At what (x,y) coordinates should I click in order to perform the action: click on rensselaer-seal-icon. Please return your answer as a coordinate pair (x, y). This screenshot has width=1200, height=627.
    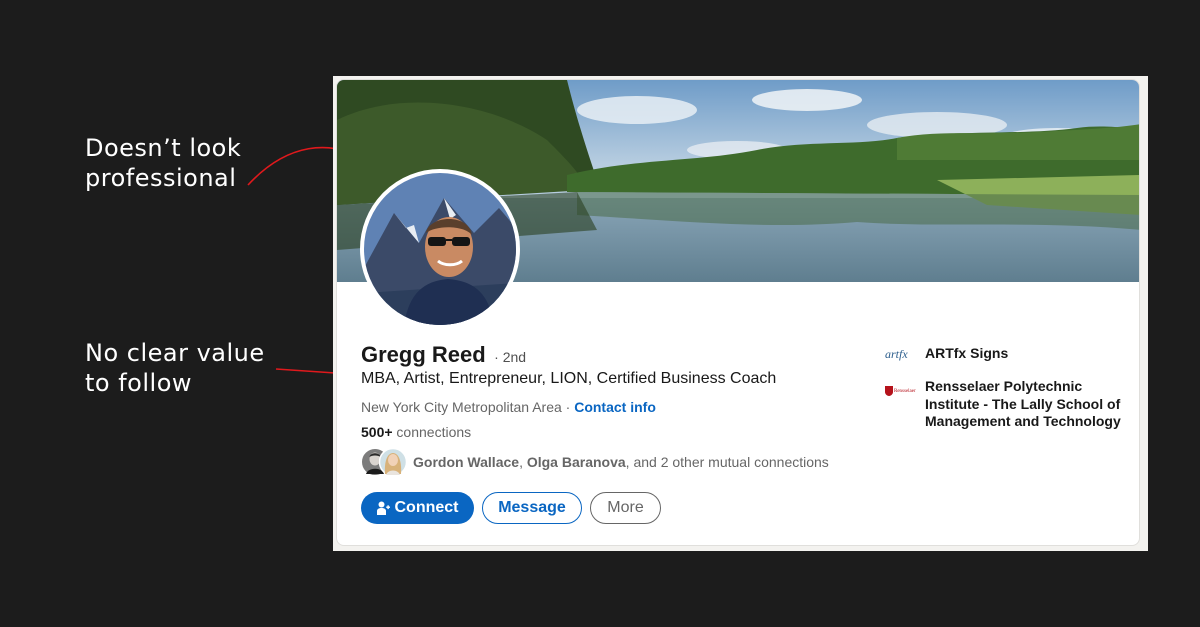
    Looking at the image, I should click on (889, 391).